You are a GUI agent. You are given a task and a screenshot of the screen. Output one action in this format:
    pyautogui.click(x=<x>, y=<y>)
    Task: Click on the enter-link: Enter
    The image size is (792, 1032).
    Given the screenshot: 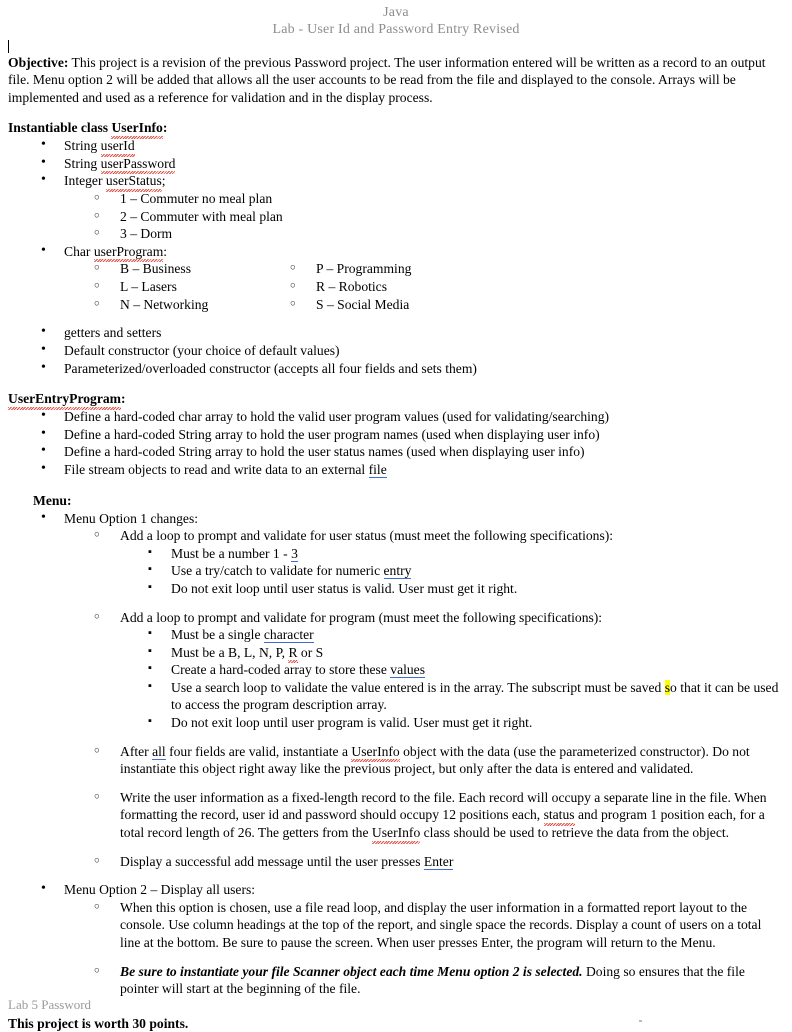 What is the action you would take?
    pyautogui.click(x=438, y=861)
    